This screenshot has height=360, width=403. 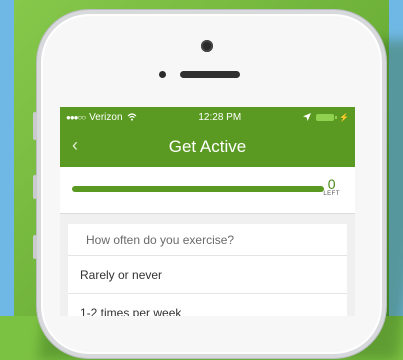 I want to click on answer-option-1-2-times: 1-2 times per week, so click(x=207, y=305).